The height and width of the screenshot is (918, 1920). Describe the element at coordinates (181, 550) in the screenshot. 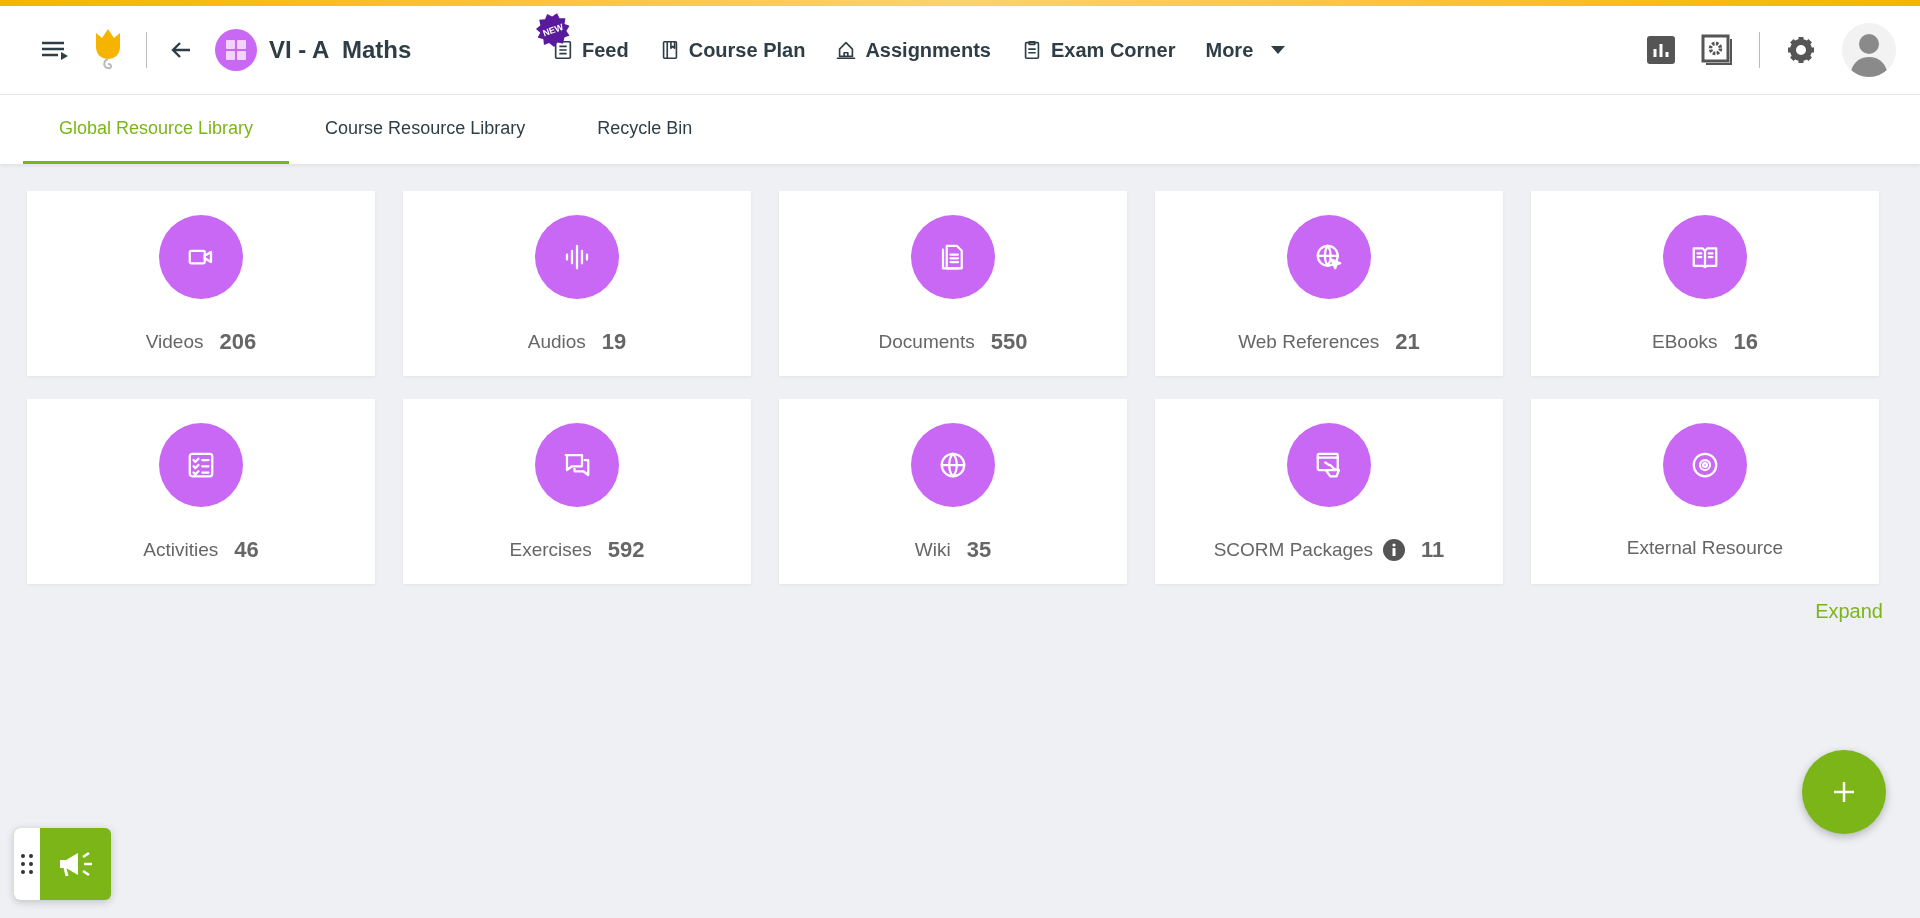

I see `resource-name: Activities` at that location.